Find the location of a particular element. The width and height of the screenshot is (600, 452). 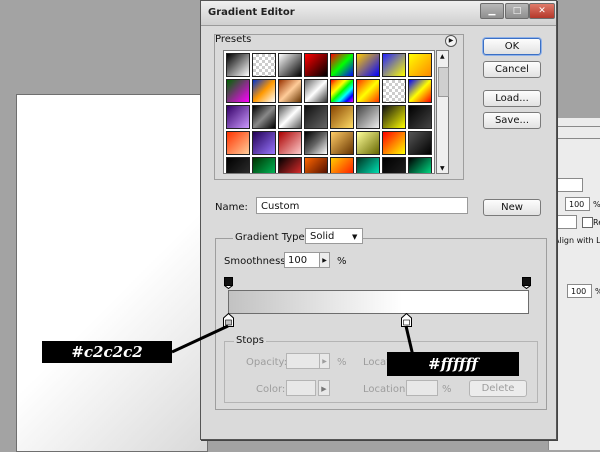

cancel-button: Cancel is located at coordinates (512, 69).